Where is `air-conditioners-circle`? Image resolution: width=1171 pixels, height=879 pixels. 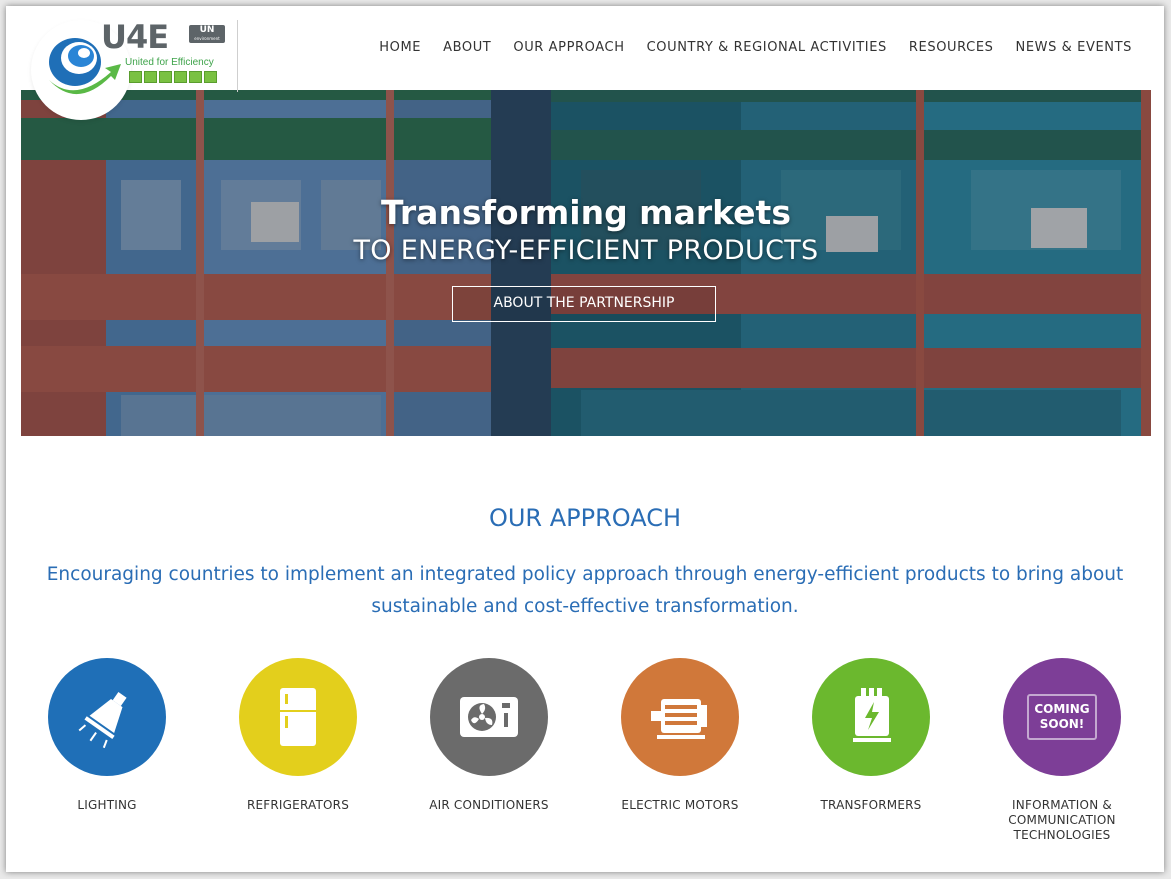 air-conditioners-circle is located at coordinates (489, 717).